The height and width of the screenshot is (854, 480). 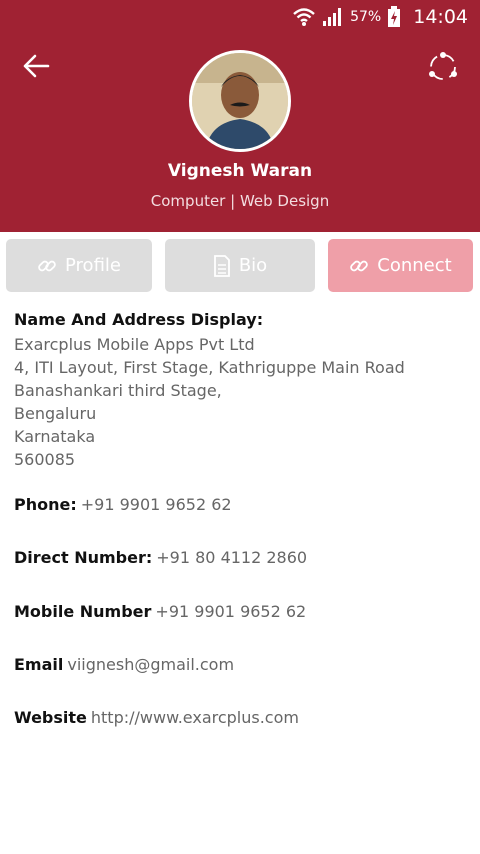 I want to click on wifi-icon, so click(x=304, y=17).